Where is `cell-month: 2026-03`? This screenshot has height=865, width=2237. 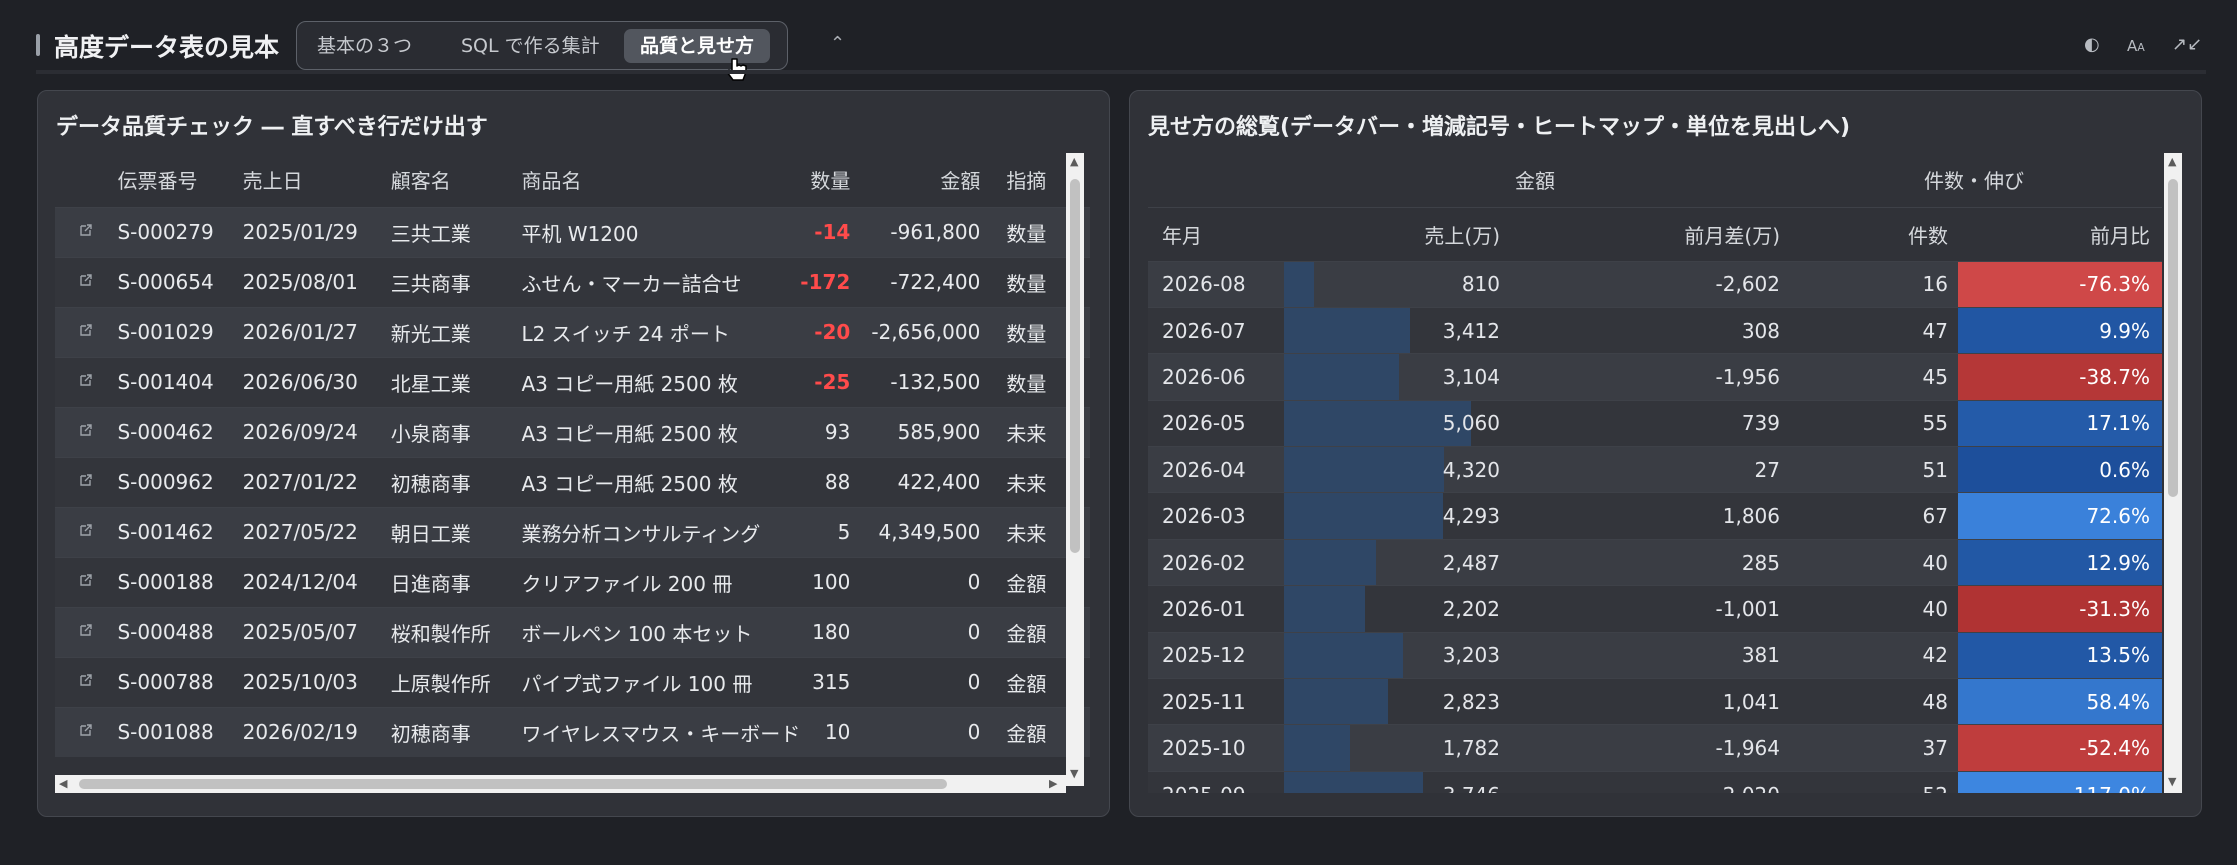
cell-month: 2026-03 is located at coordinates (1216, 516).